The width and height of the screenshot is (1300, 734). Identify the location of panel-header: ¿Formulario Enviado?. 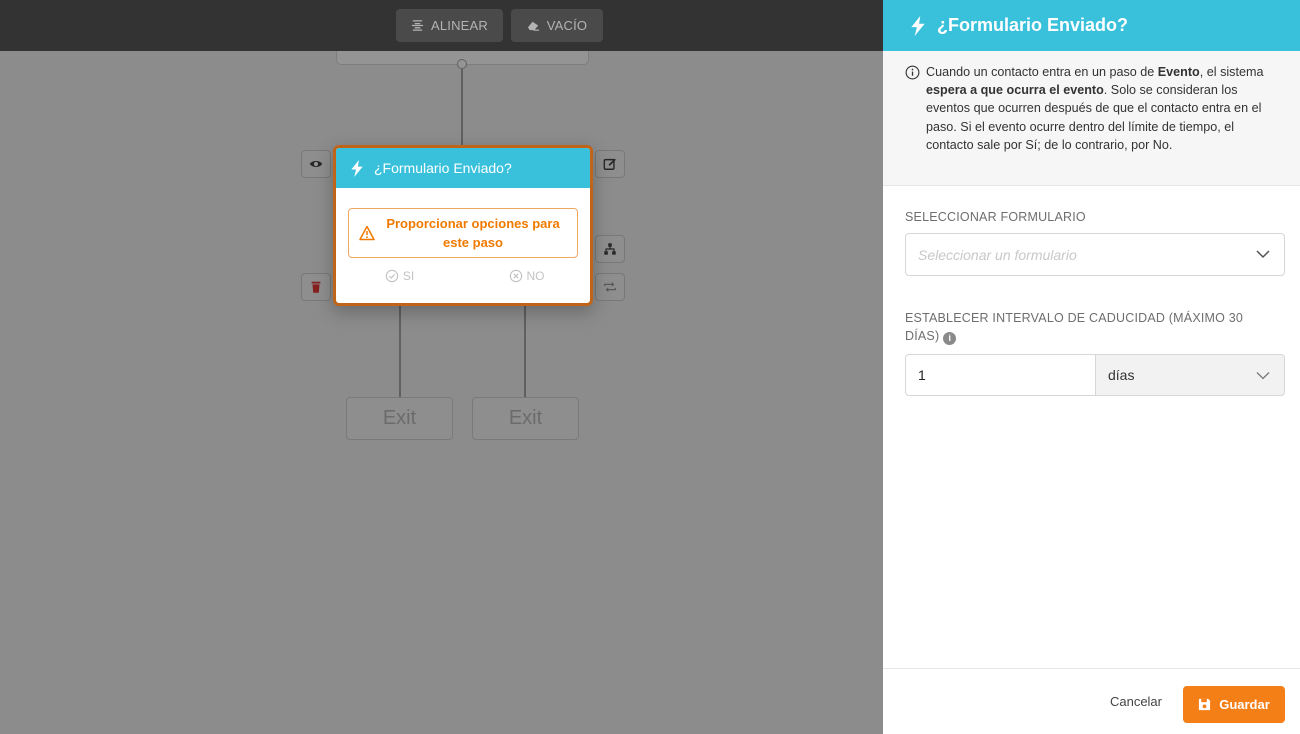
(1091, 25).